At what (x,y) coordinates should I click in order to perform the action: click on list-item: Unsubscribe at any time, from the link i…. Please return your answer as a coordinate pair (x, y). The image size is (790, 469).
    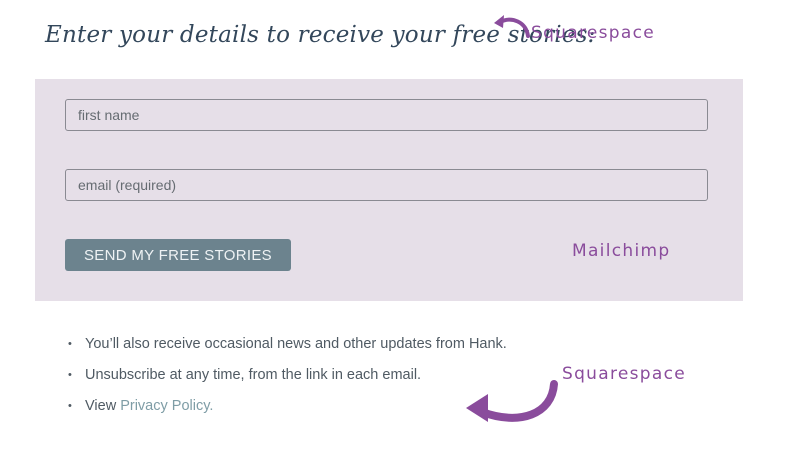
    Looking at the image, I should click on (287, 379).